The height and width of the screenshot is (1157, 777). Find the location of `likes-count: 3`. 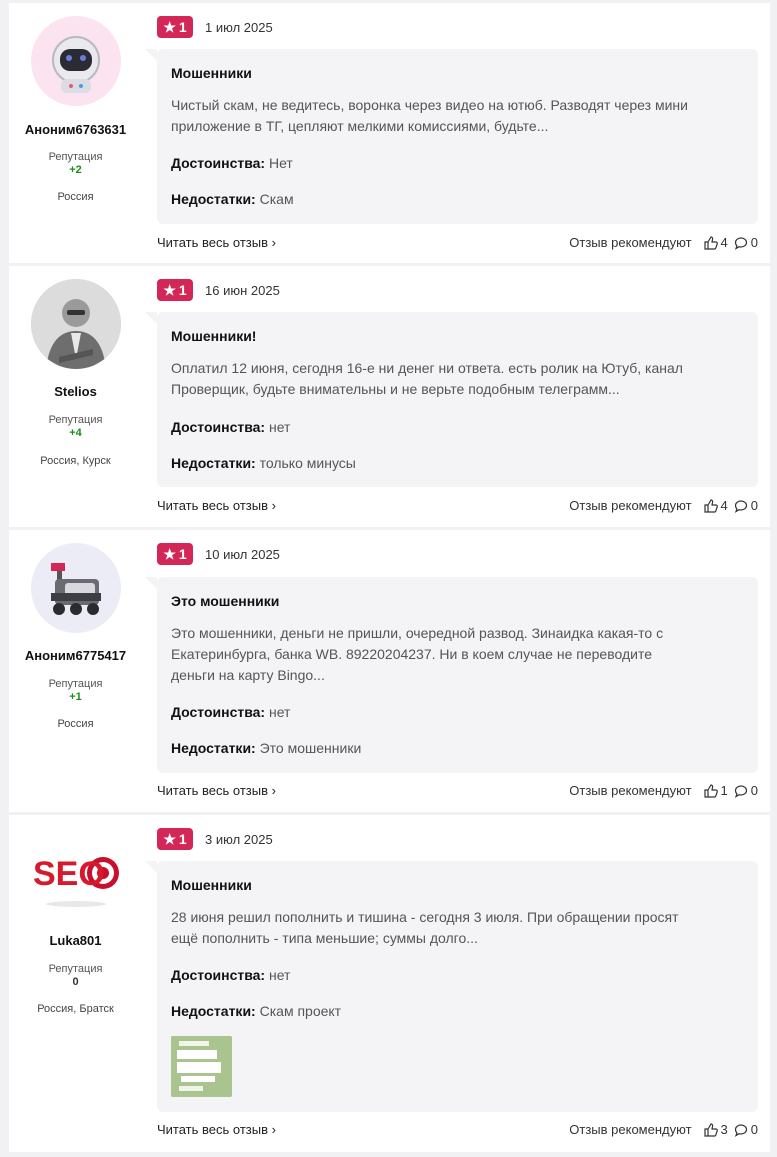

likes-count: 3 is located at coordinates (724, 1129).